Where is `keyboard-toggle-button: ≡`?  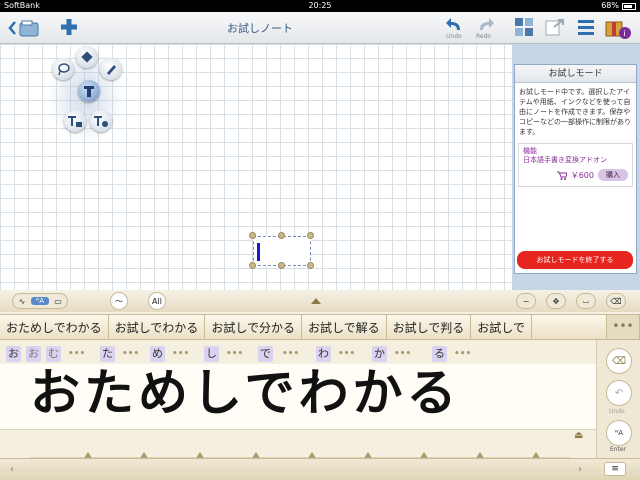 keyboard-toggle-button: ≡ is located at coordinates (615, 469).